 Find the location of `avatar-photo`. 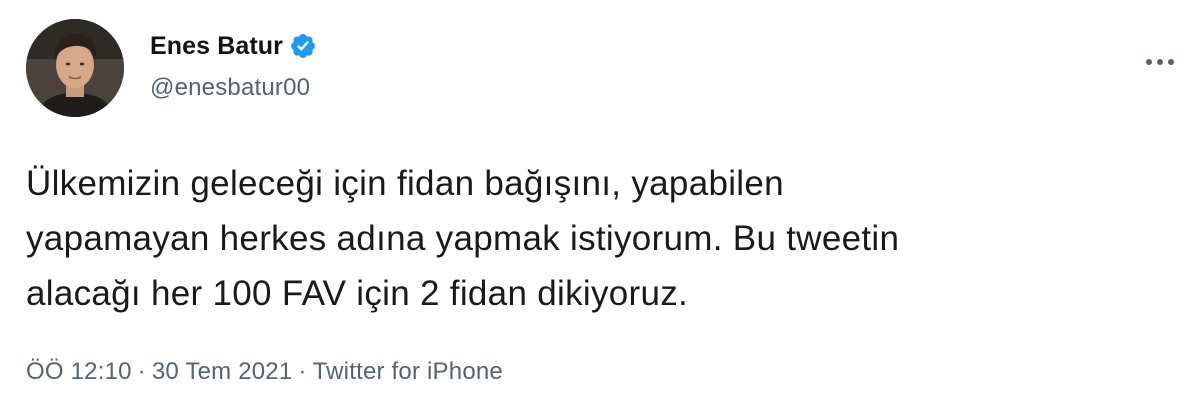

avatar-photo is located at coordinates (75, 68).